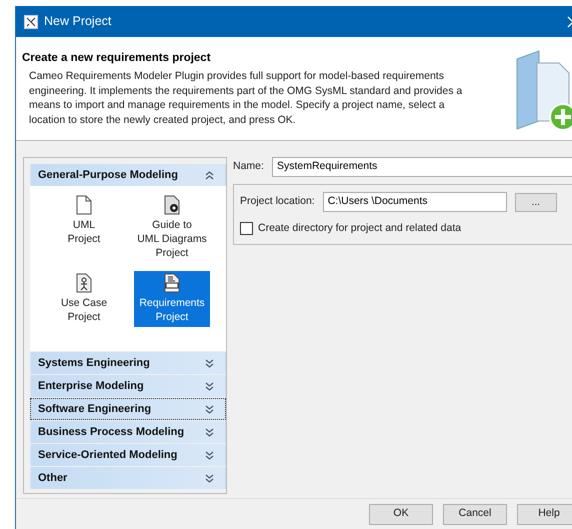 Image resolution: width=572 pixels, height=529 pixels. What do you see at coordinates (277, 202) in the screenshot?
I see `location-label: Project location:` at bounding box center [277, 202].